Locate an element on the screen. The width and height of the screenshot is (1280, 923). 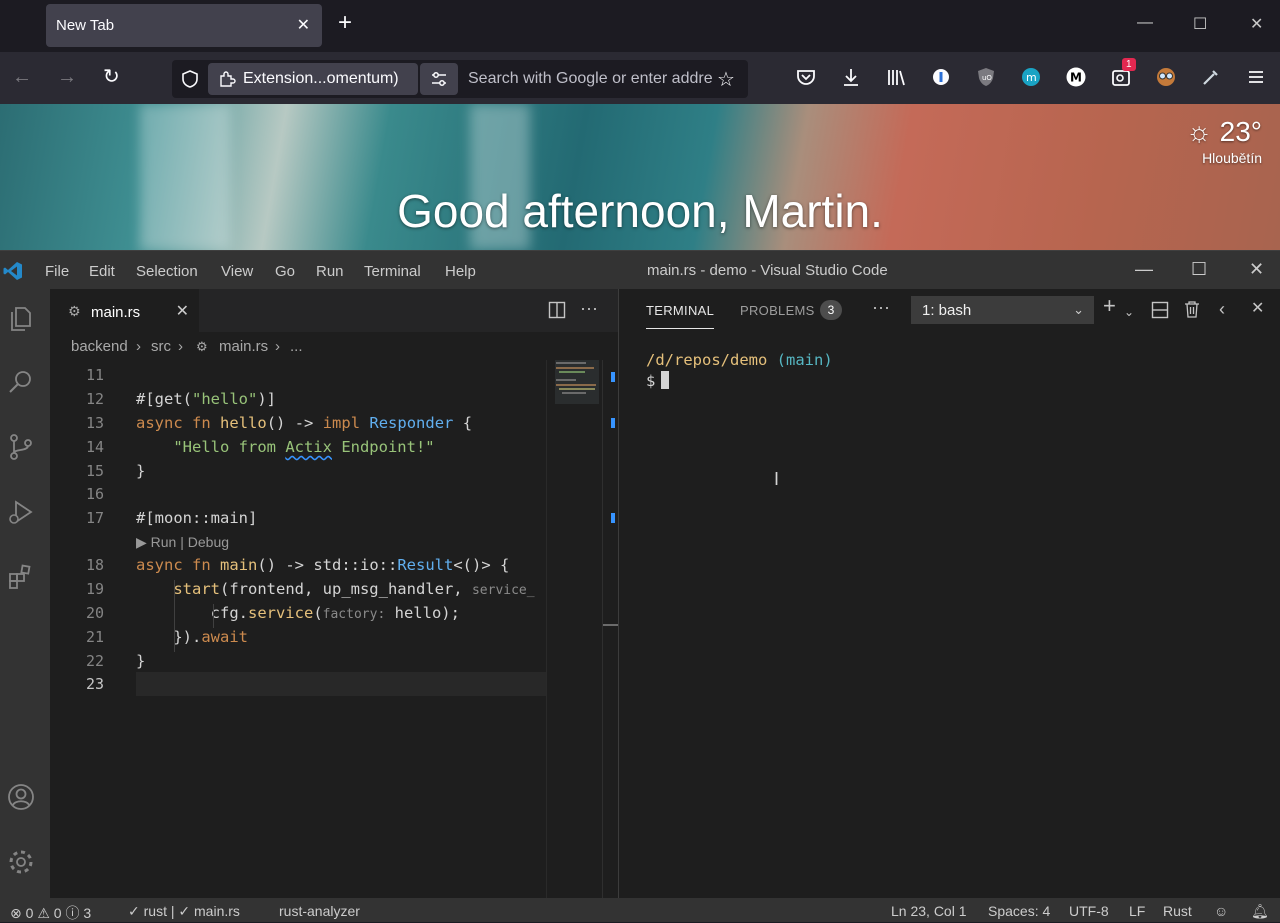
check-rust-label: rust | is located at coordinates (159, 911).